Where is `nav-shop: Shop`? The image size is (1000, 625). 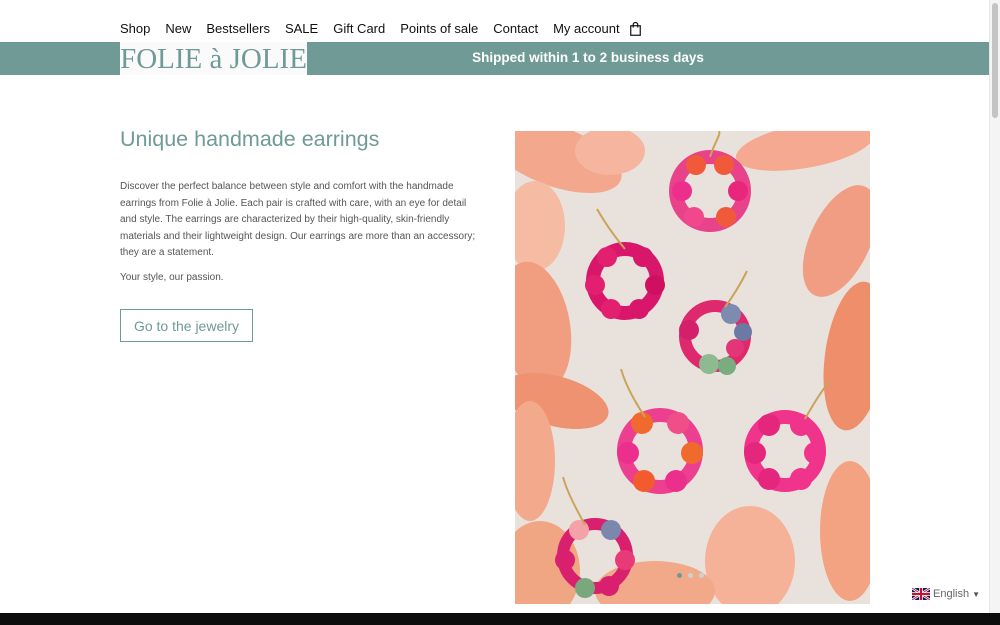 nav-shop: Shop is located at coordinates (135, 29).